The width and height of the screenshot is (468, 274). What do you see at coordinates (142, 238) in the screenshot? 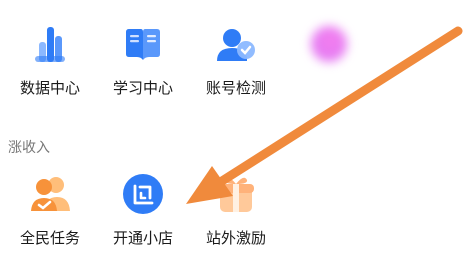
I see `grid-item-label: 开通小店` at bounding box center [142, 238].